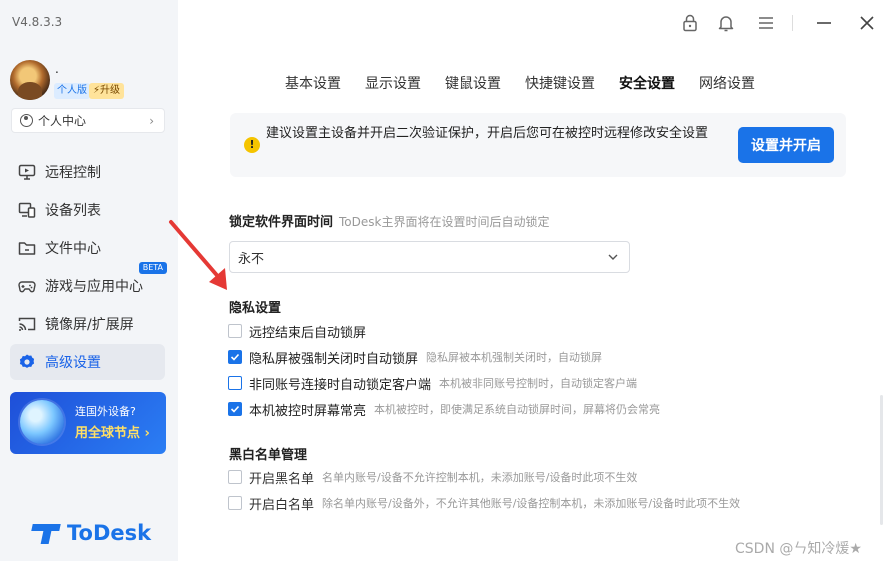 This screenshot has width=886, height=561. Describe the element at coordinates (26, 120) in the screenshot. I see `user-icon` at that location.